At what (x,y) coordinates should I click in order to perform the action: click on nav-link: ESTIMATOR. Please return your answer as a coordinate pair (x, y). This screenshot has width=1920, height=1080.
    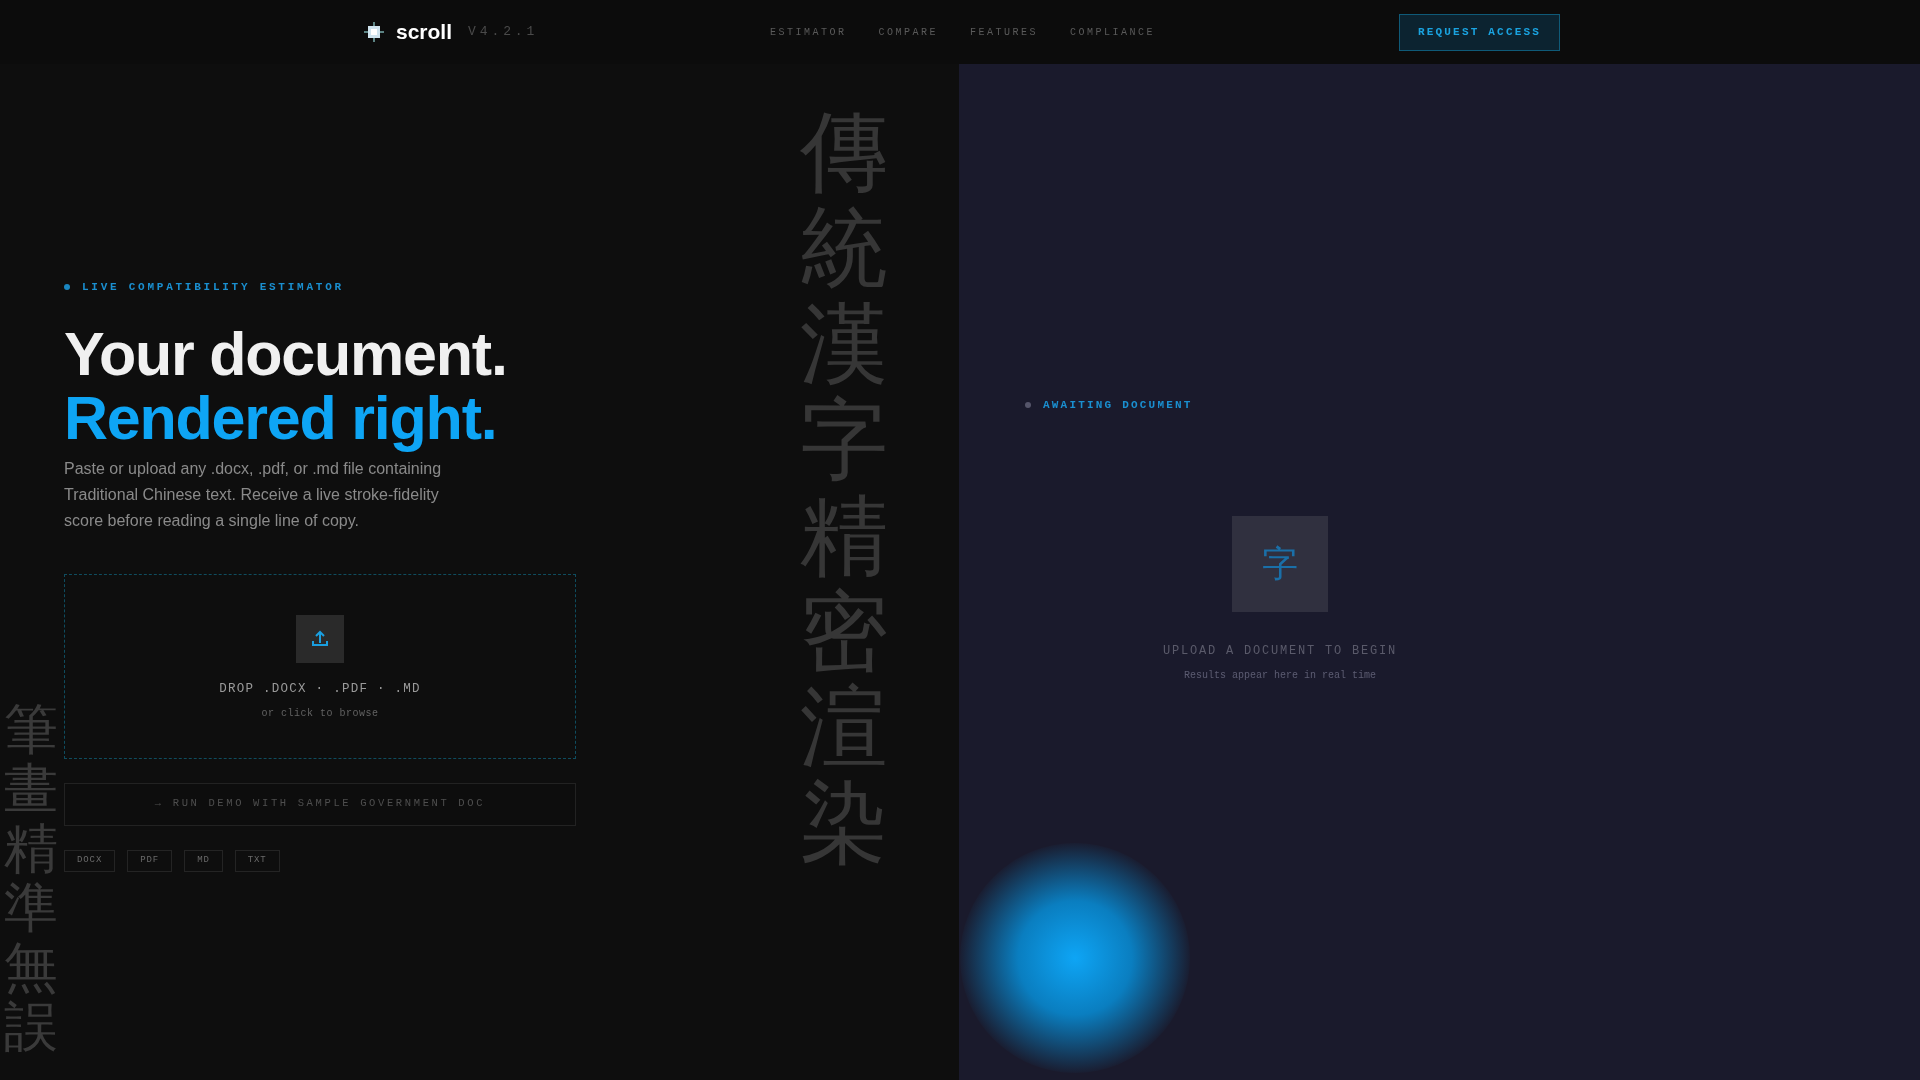
    Looking at the image, I should click on (808, 32).